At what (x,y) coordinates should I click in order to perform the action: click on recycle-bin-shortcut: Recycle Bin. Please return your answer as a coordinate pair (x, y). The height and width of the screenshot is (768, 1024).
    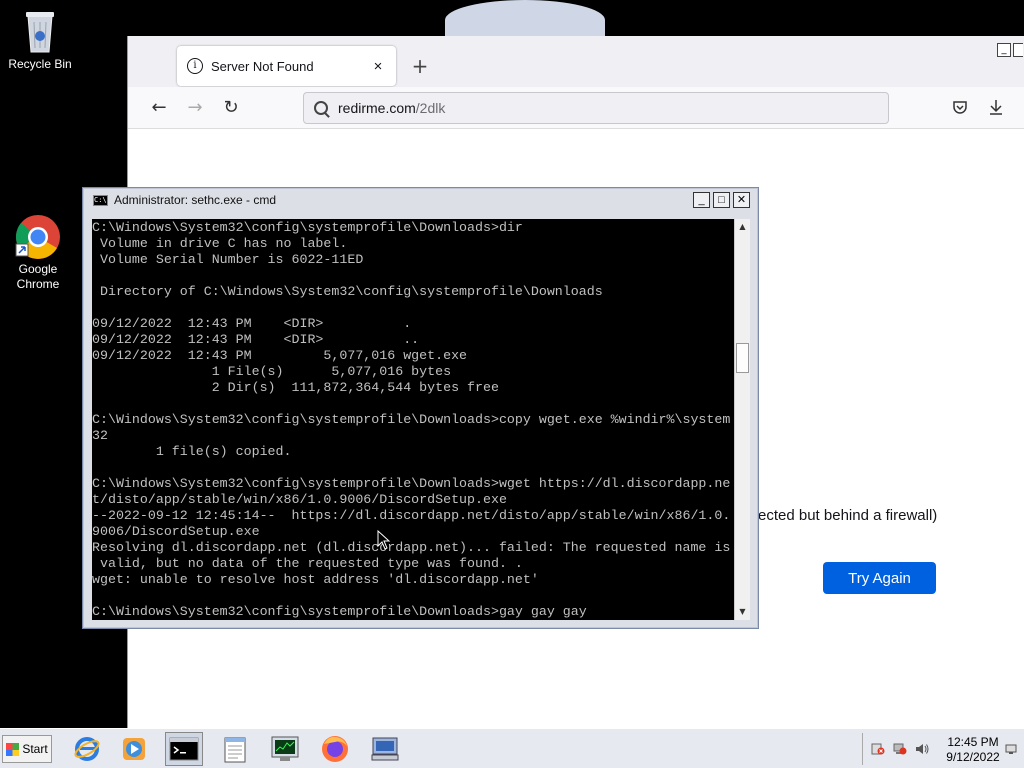
    Looking at the image, I should click on (40, 39).